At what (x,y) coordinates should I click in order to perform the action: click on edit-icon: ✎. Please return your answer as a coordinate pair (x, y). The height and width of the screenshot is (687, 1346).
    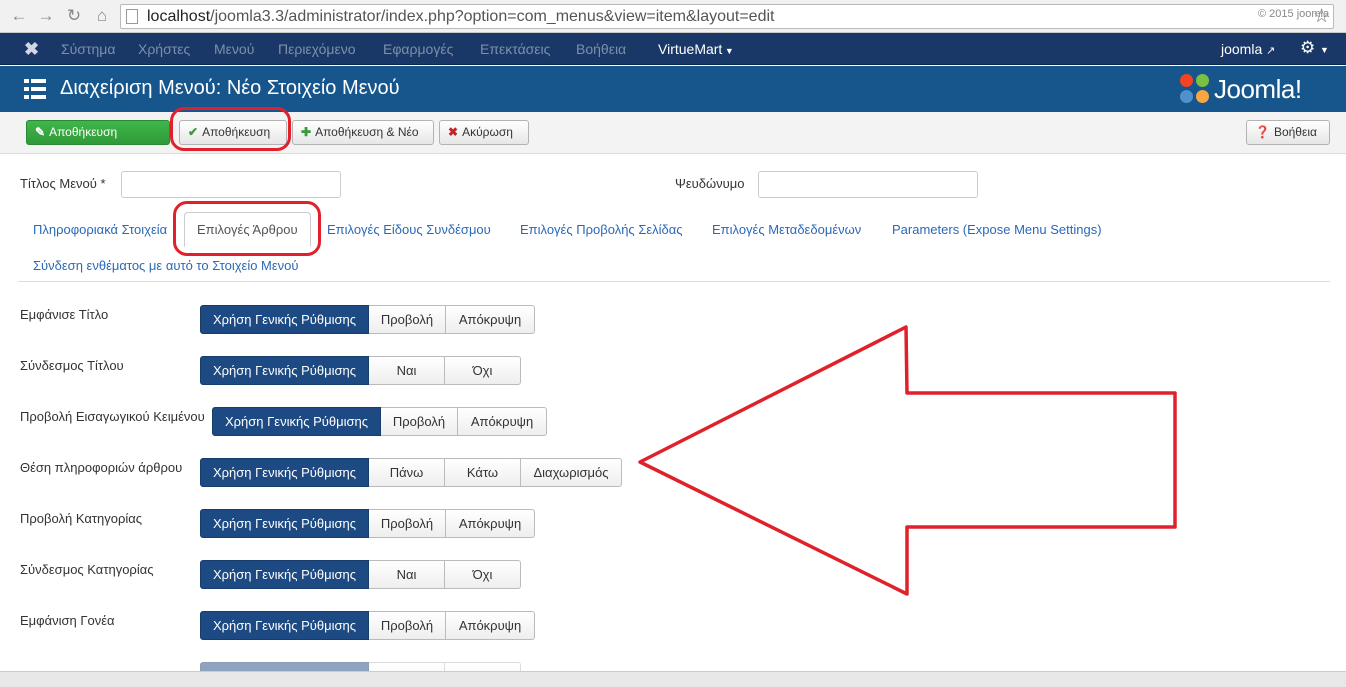
    Looking at the image, I should click on (40, 132).